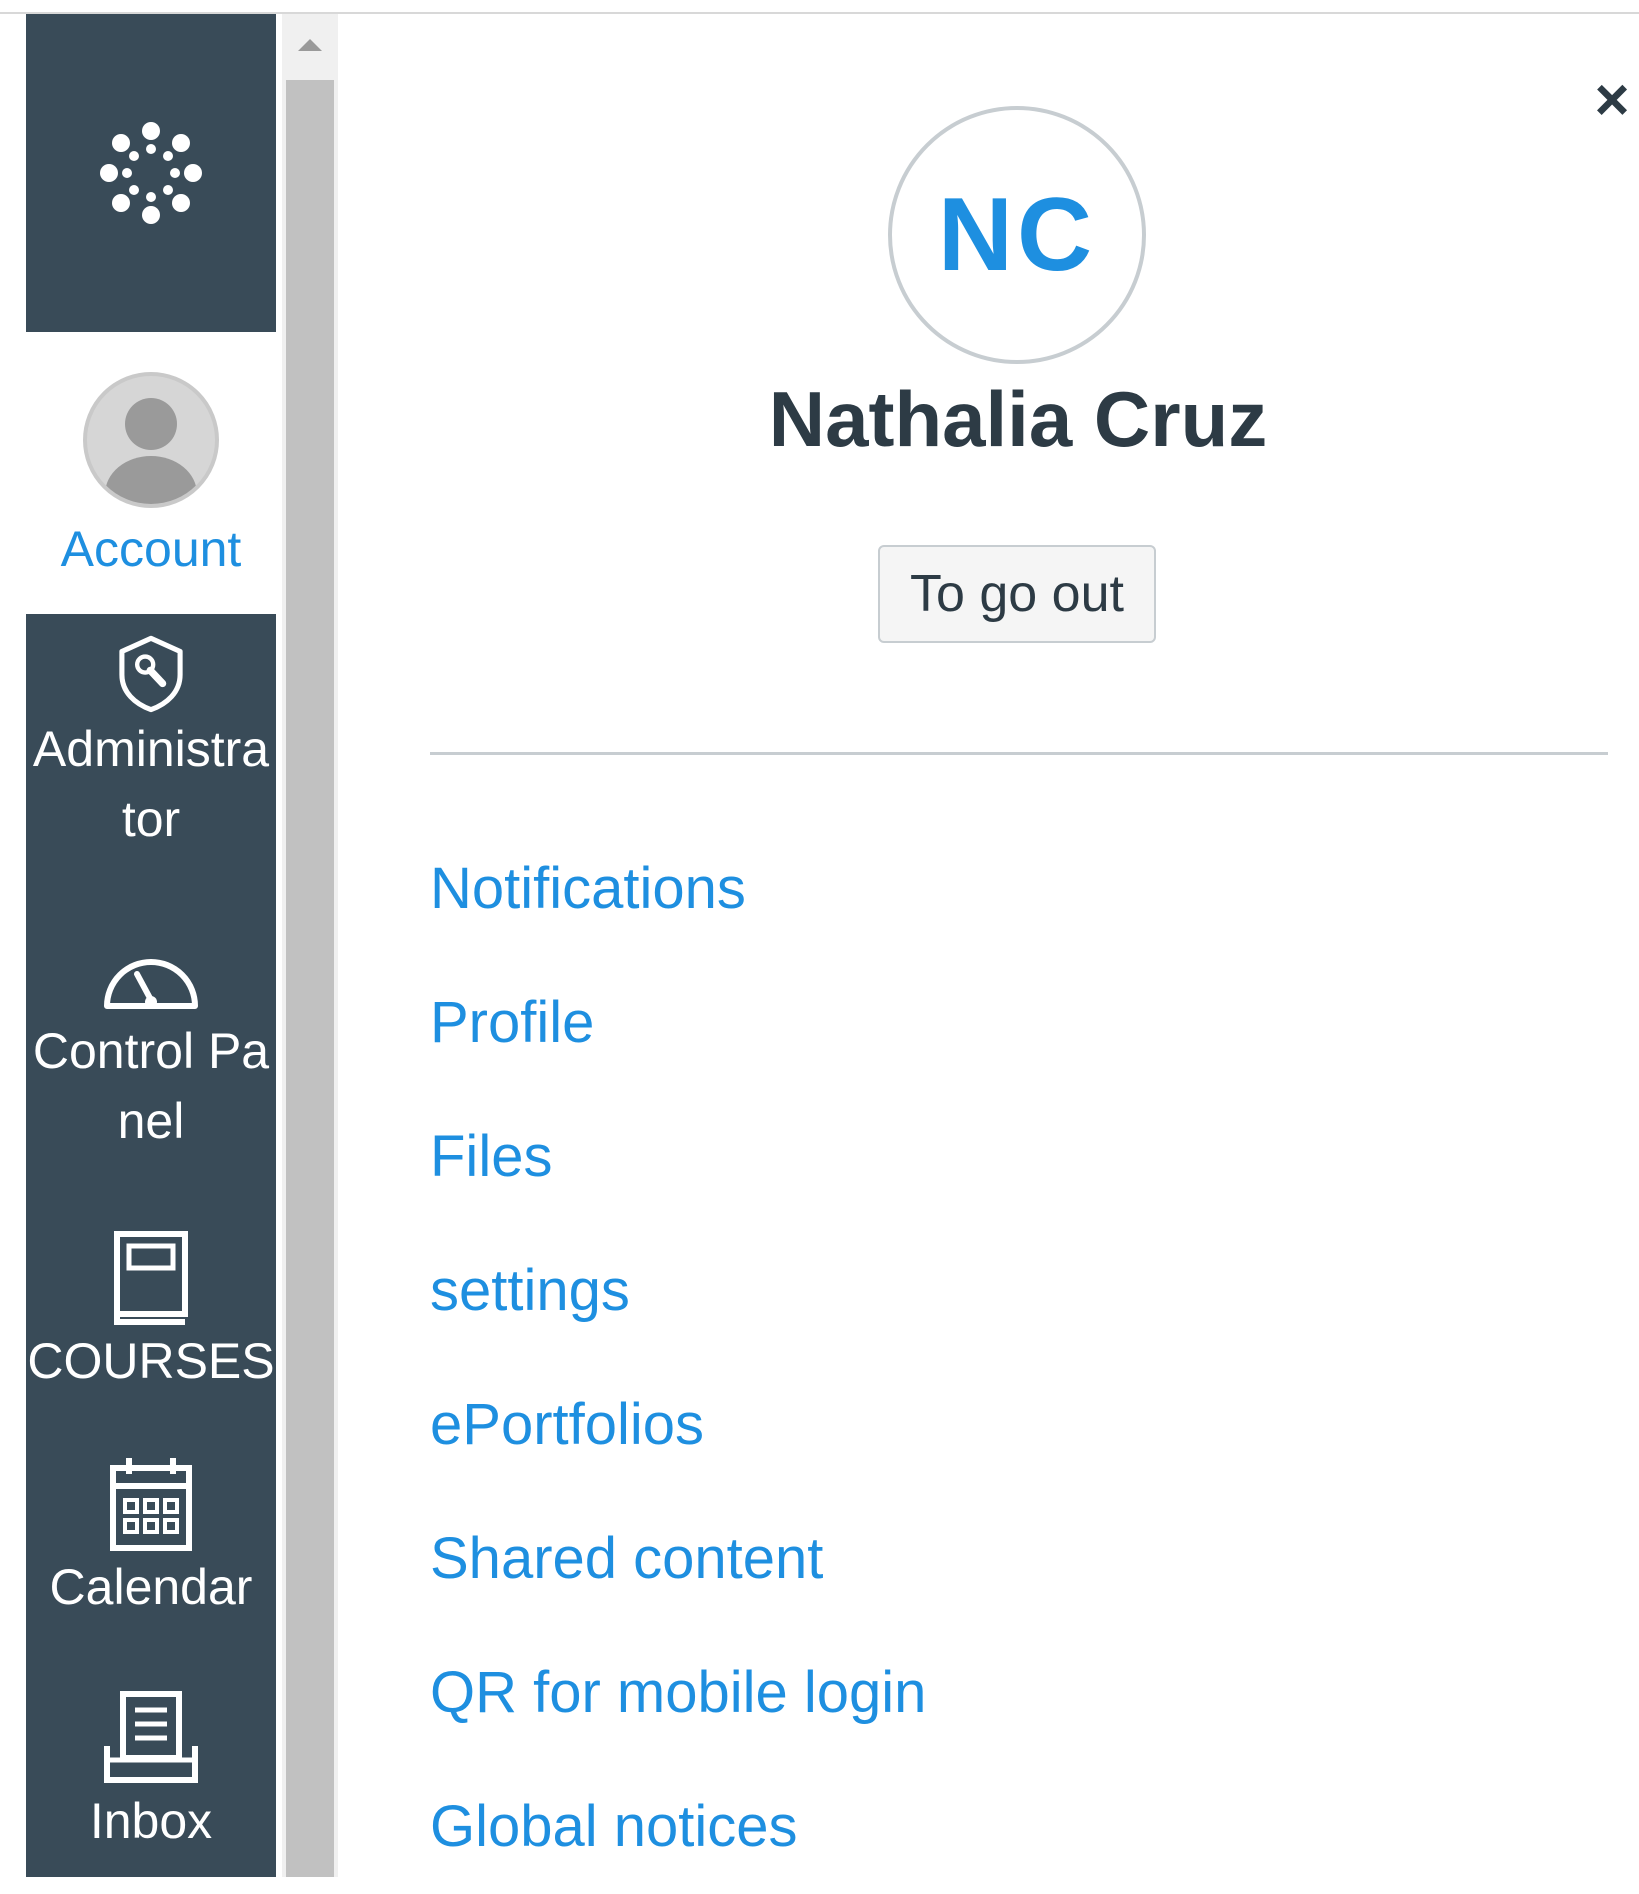 The image size is (1639, 1894). I want to click on scroll-thumb, so click(310, 978).